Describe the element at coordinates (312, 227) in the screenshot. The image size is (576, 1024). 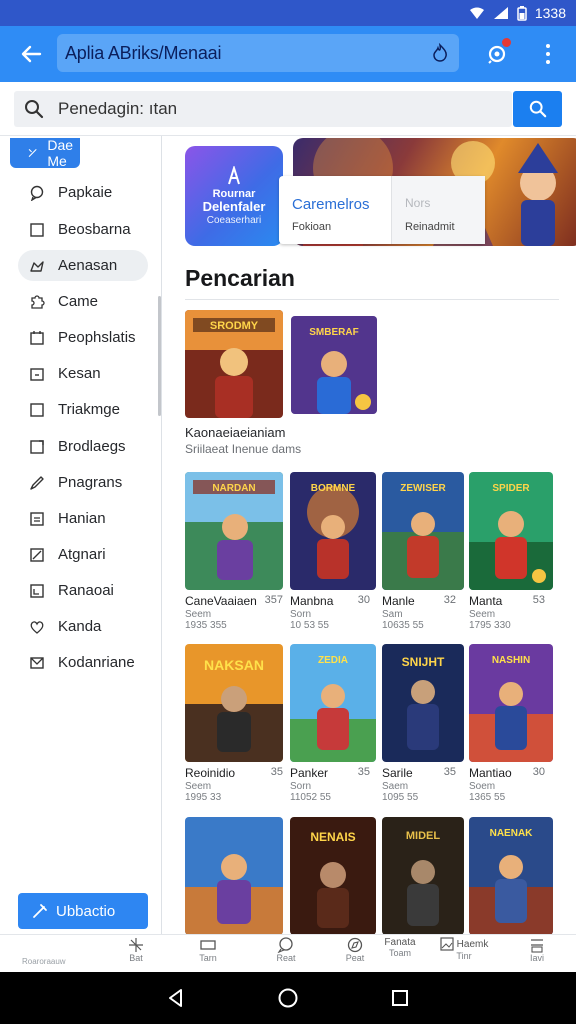
I see `promo-info-sub: Fokioan` at that location.